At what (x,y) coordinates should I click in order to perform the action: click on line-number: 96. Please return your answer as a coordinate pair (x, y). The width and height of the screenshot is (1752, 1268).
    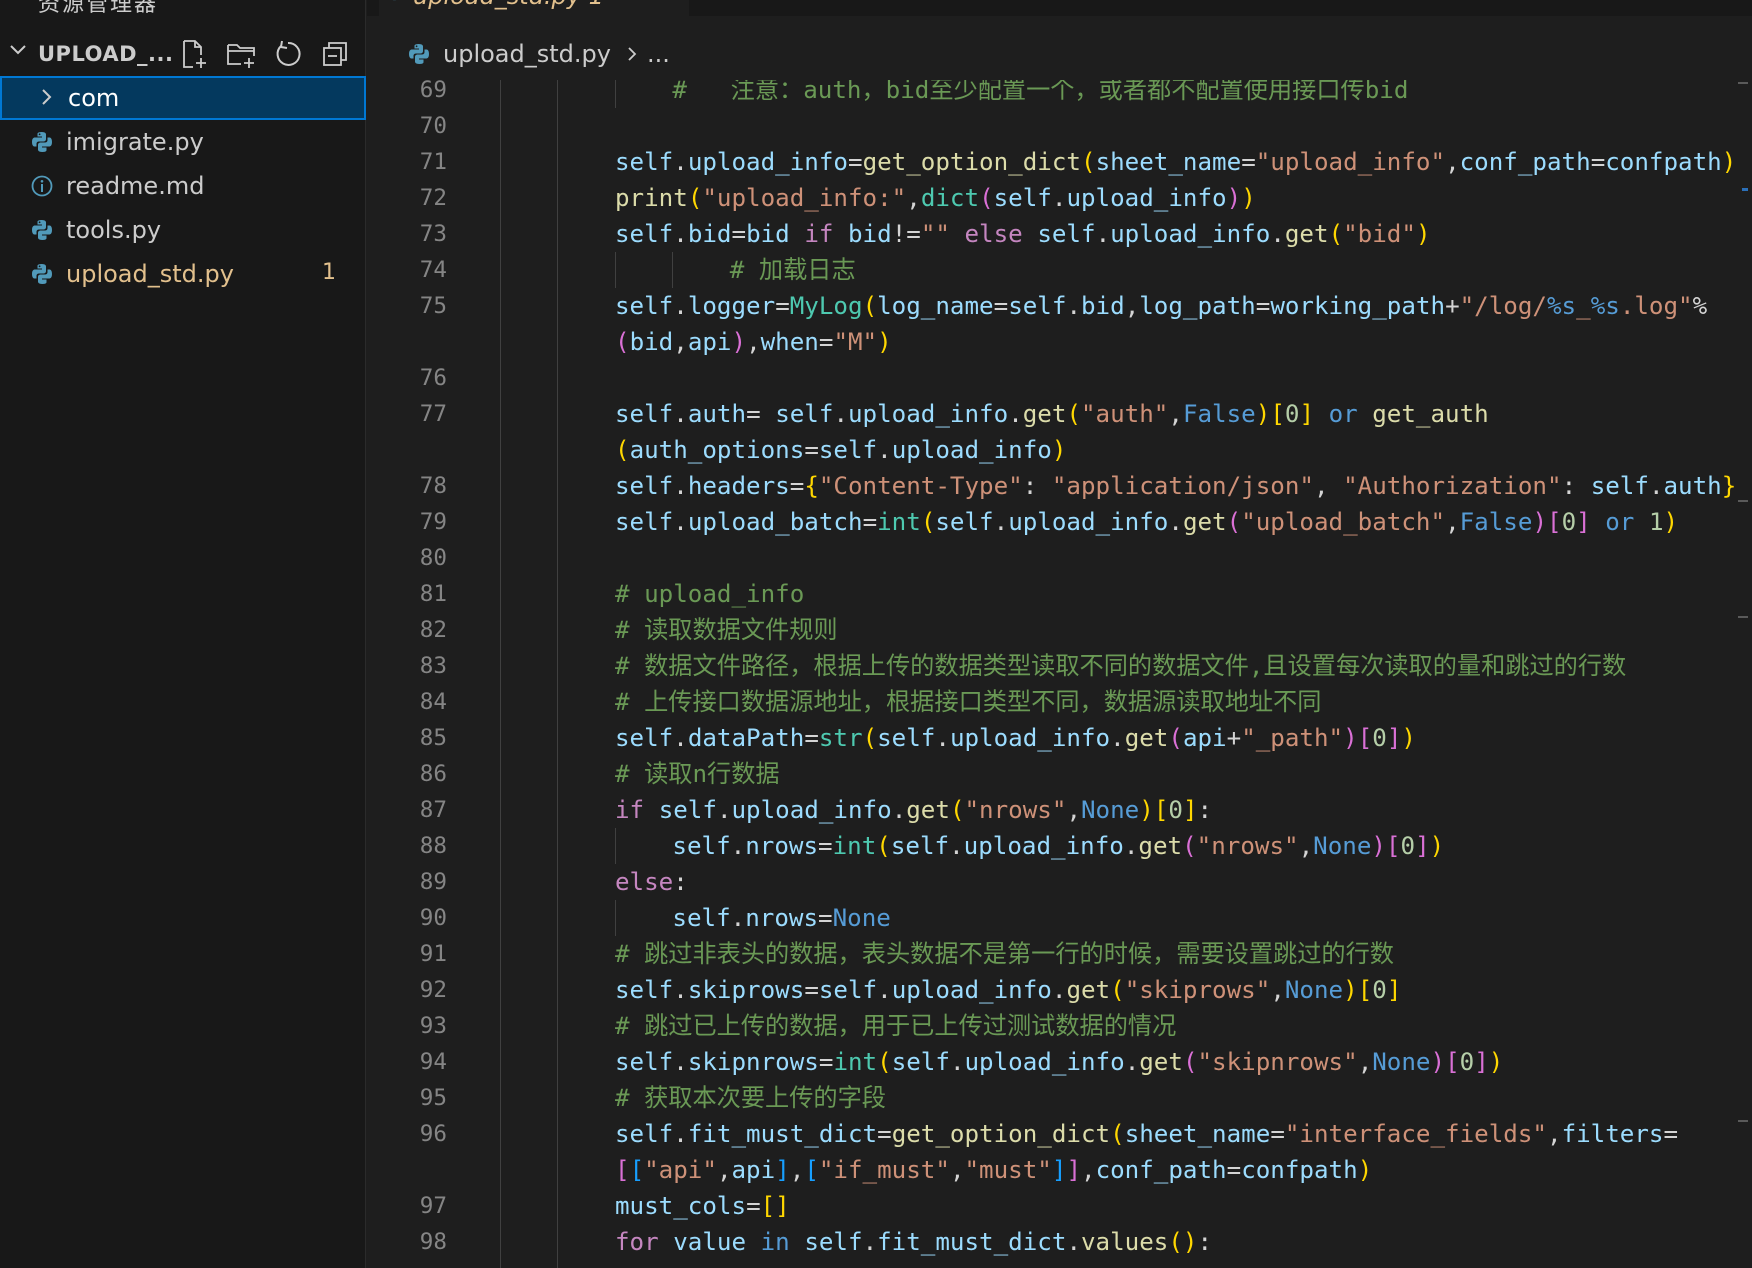
    Looking at the image, I should click on (407, 1134).